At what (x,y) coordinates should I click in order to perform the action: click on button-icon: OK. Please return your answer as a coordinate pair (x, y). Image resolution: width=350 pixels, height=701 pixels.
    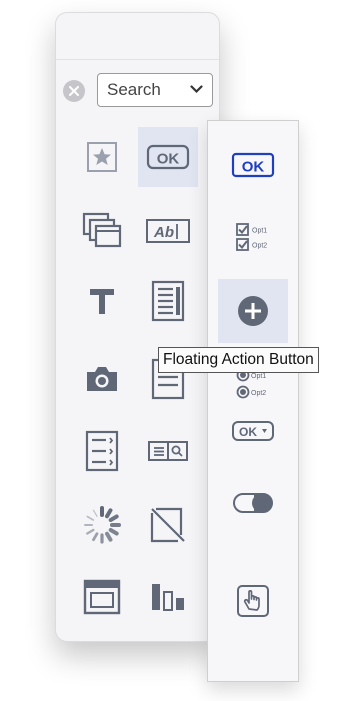
    Looking at the image, I should click on (168, 157).